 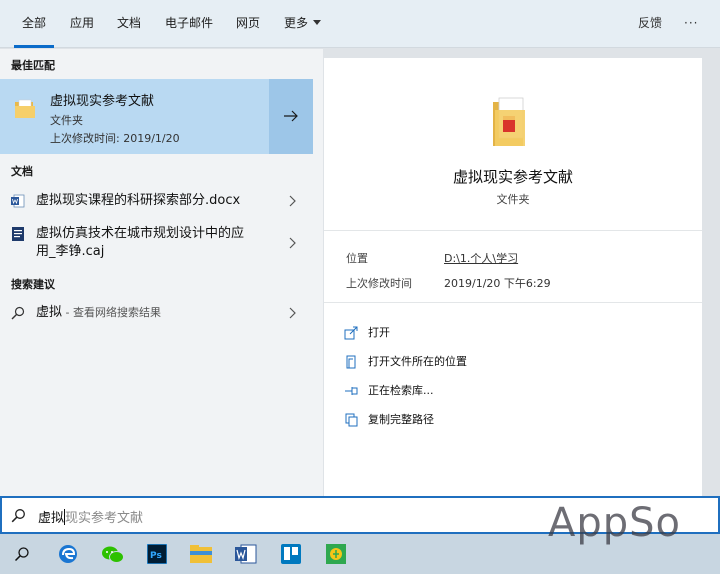 I want to click on folder-icon, so click(x=25, y=108).